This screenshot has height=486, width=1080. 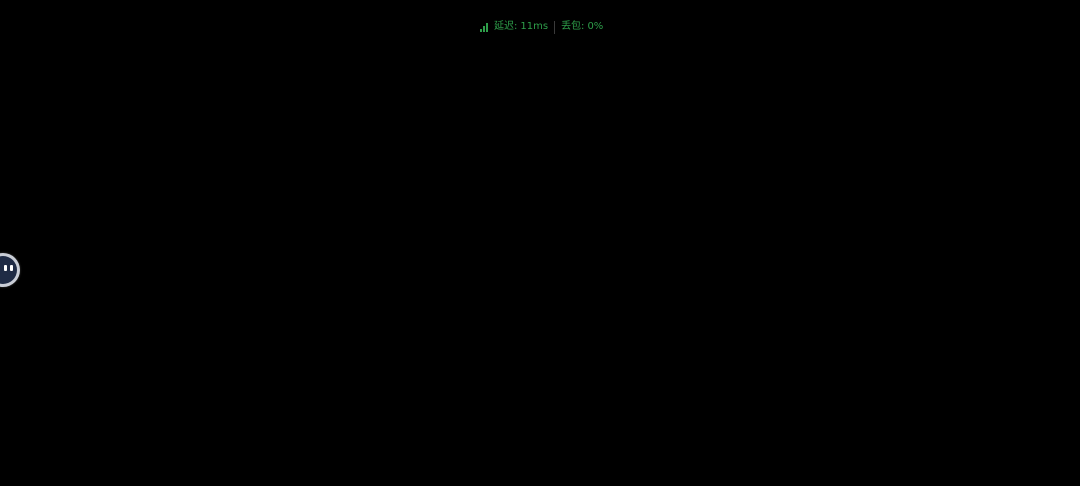 What do you see at coordinates (485, 27) in the screenshot?
I see `signal-bars-icon` at bounding box center [485, 27].